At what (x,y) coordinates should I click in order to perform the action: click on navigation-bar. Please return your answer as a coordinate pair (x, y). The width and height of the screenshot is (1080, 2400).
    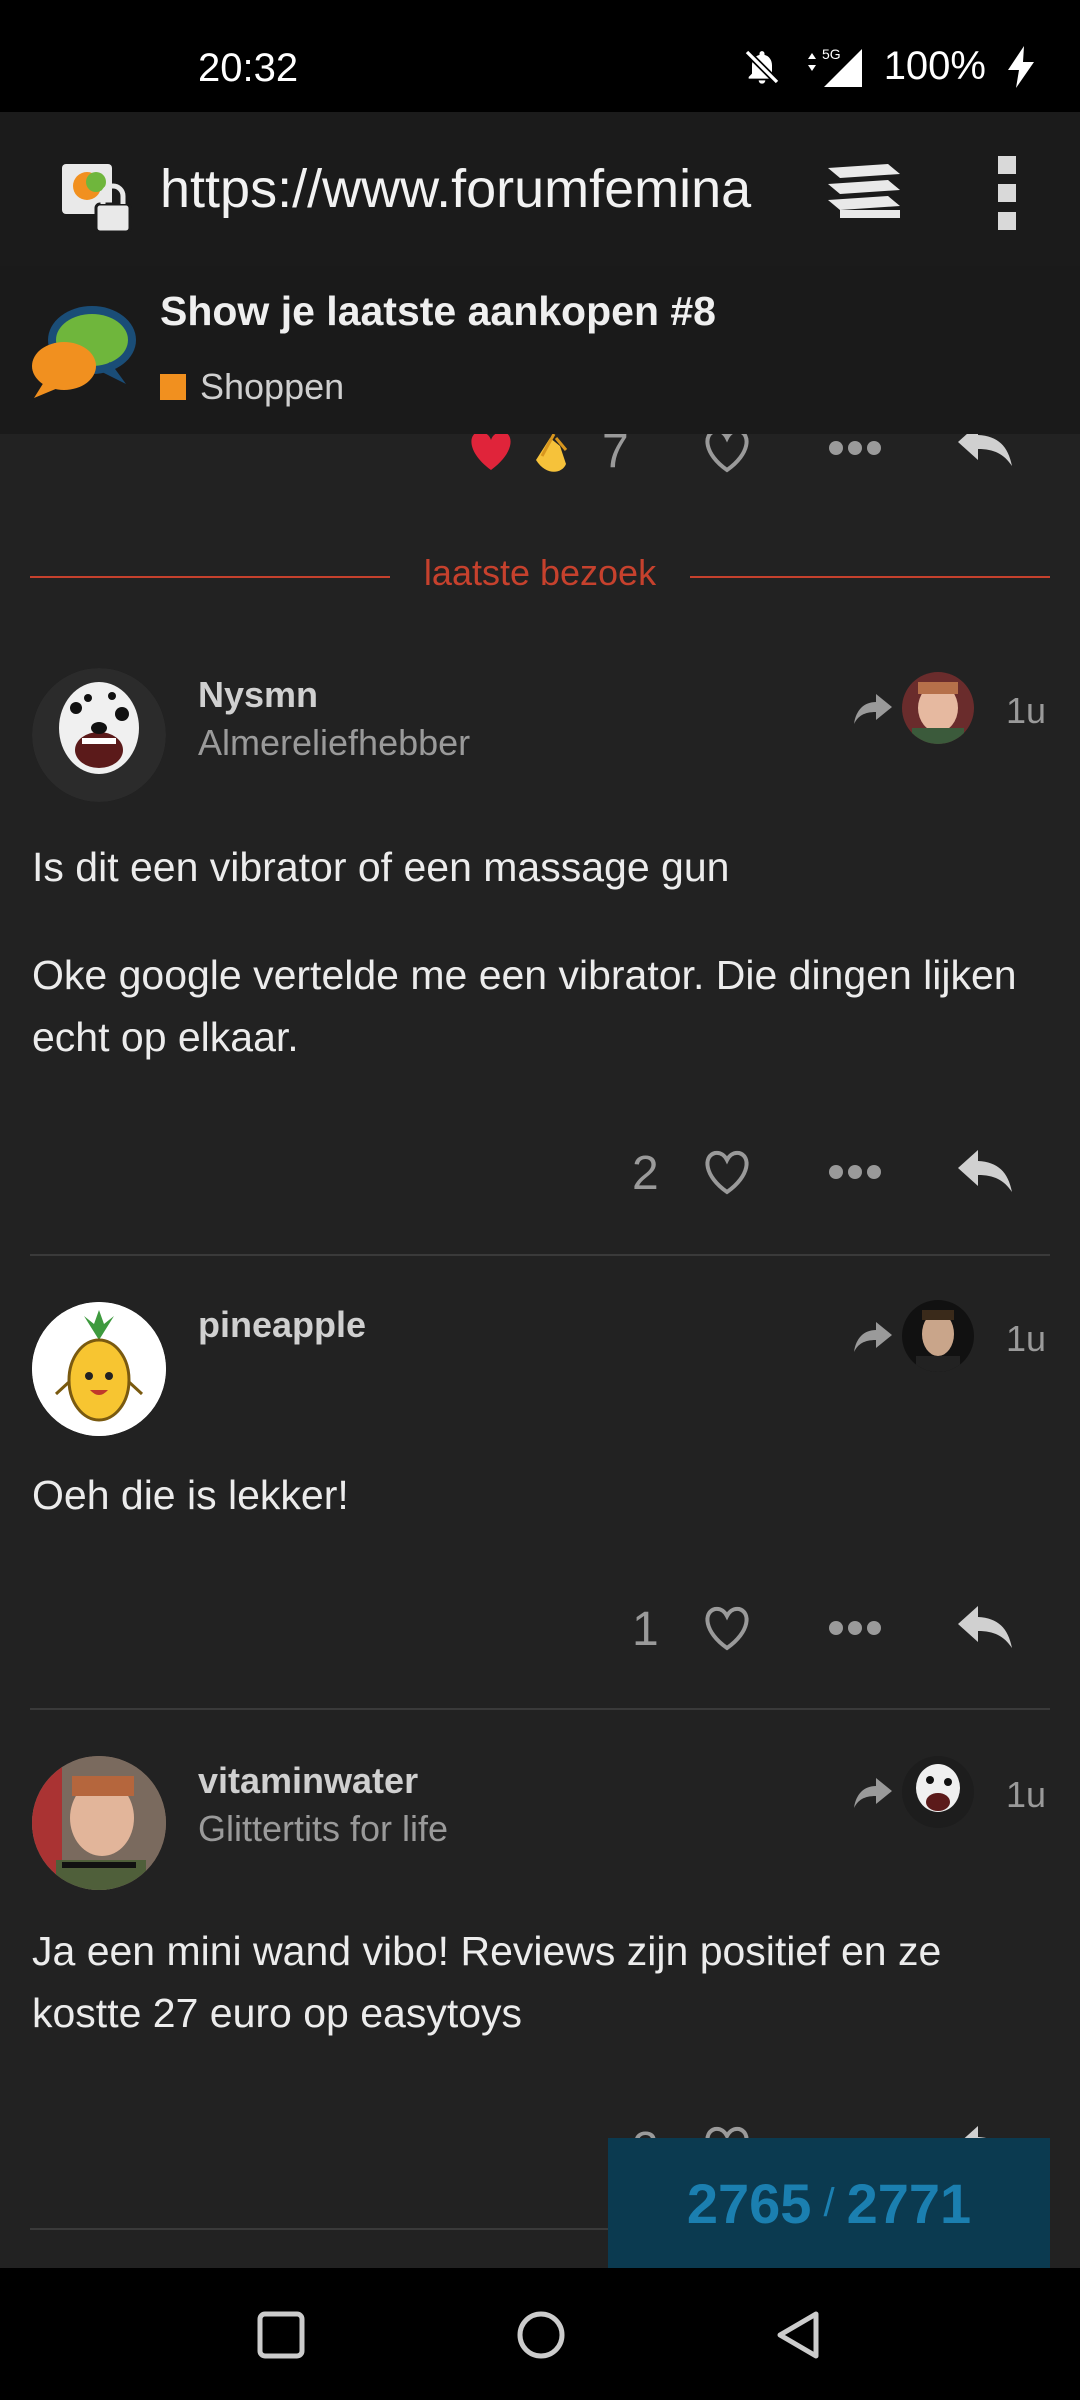
    Looking at the image, I should click on (540, 2334).